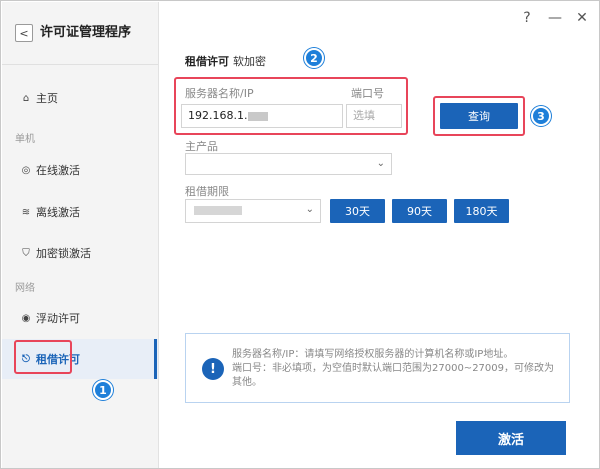 This screenshot has width=600, height=469. I want to click on active-indicator, so click(155, 359).